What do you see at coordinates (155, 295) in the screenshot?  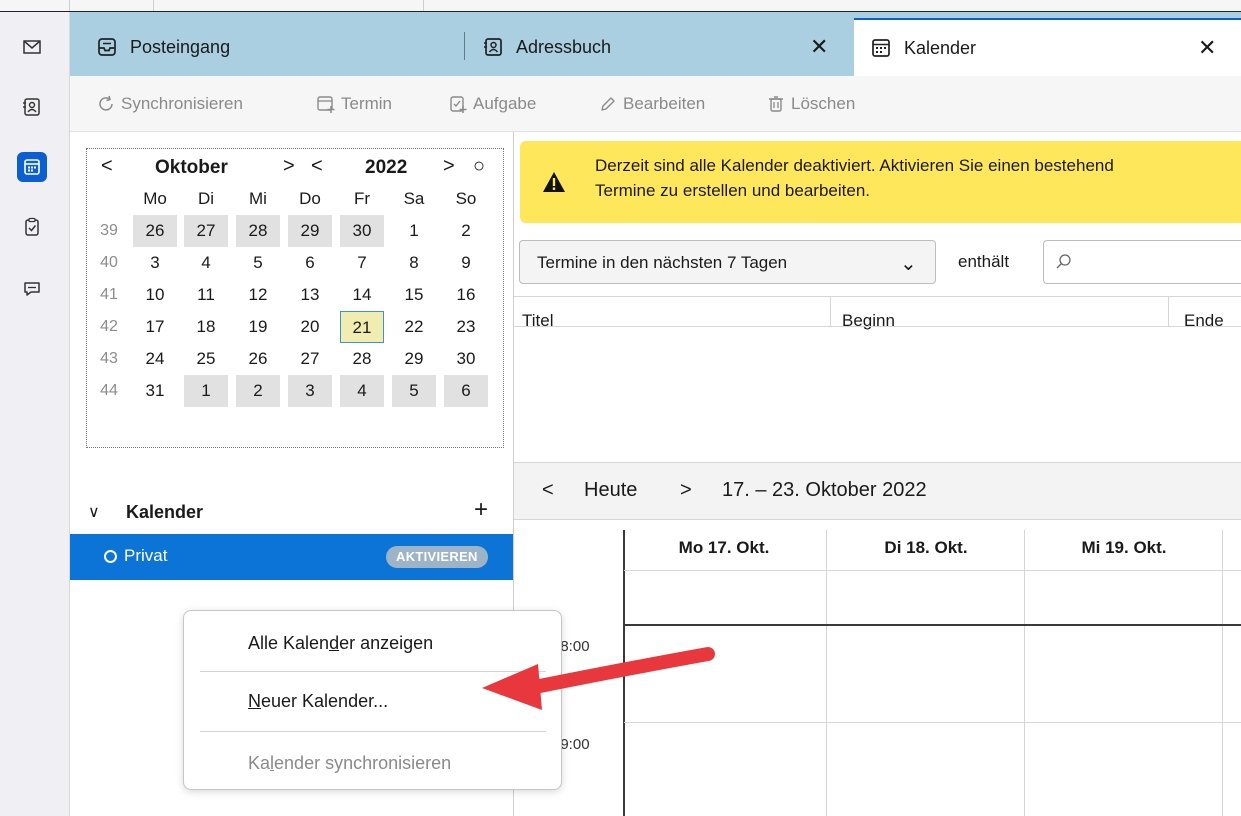 I see `day-cell: 10` at bounding box center [155, 295].